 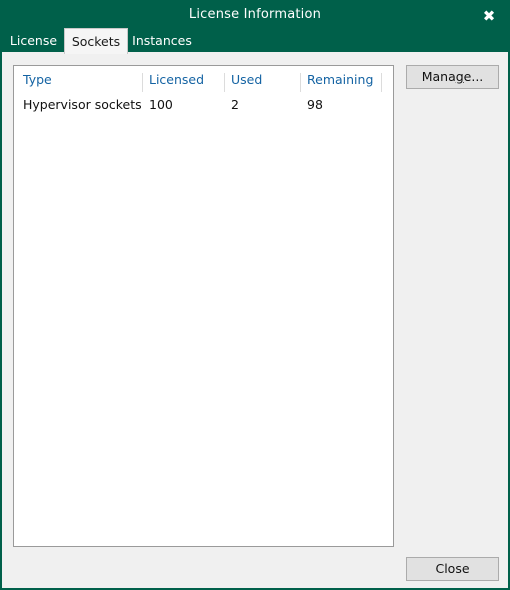 I want to click on tab-instances: Instances, so click(x=162, y=41).